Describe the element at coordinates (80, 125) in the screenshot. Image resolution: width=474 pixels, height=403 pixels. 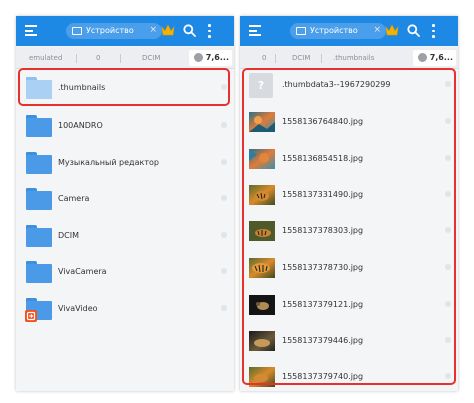
I see `list-item-label: 100ANDRO` at that location.